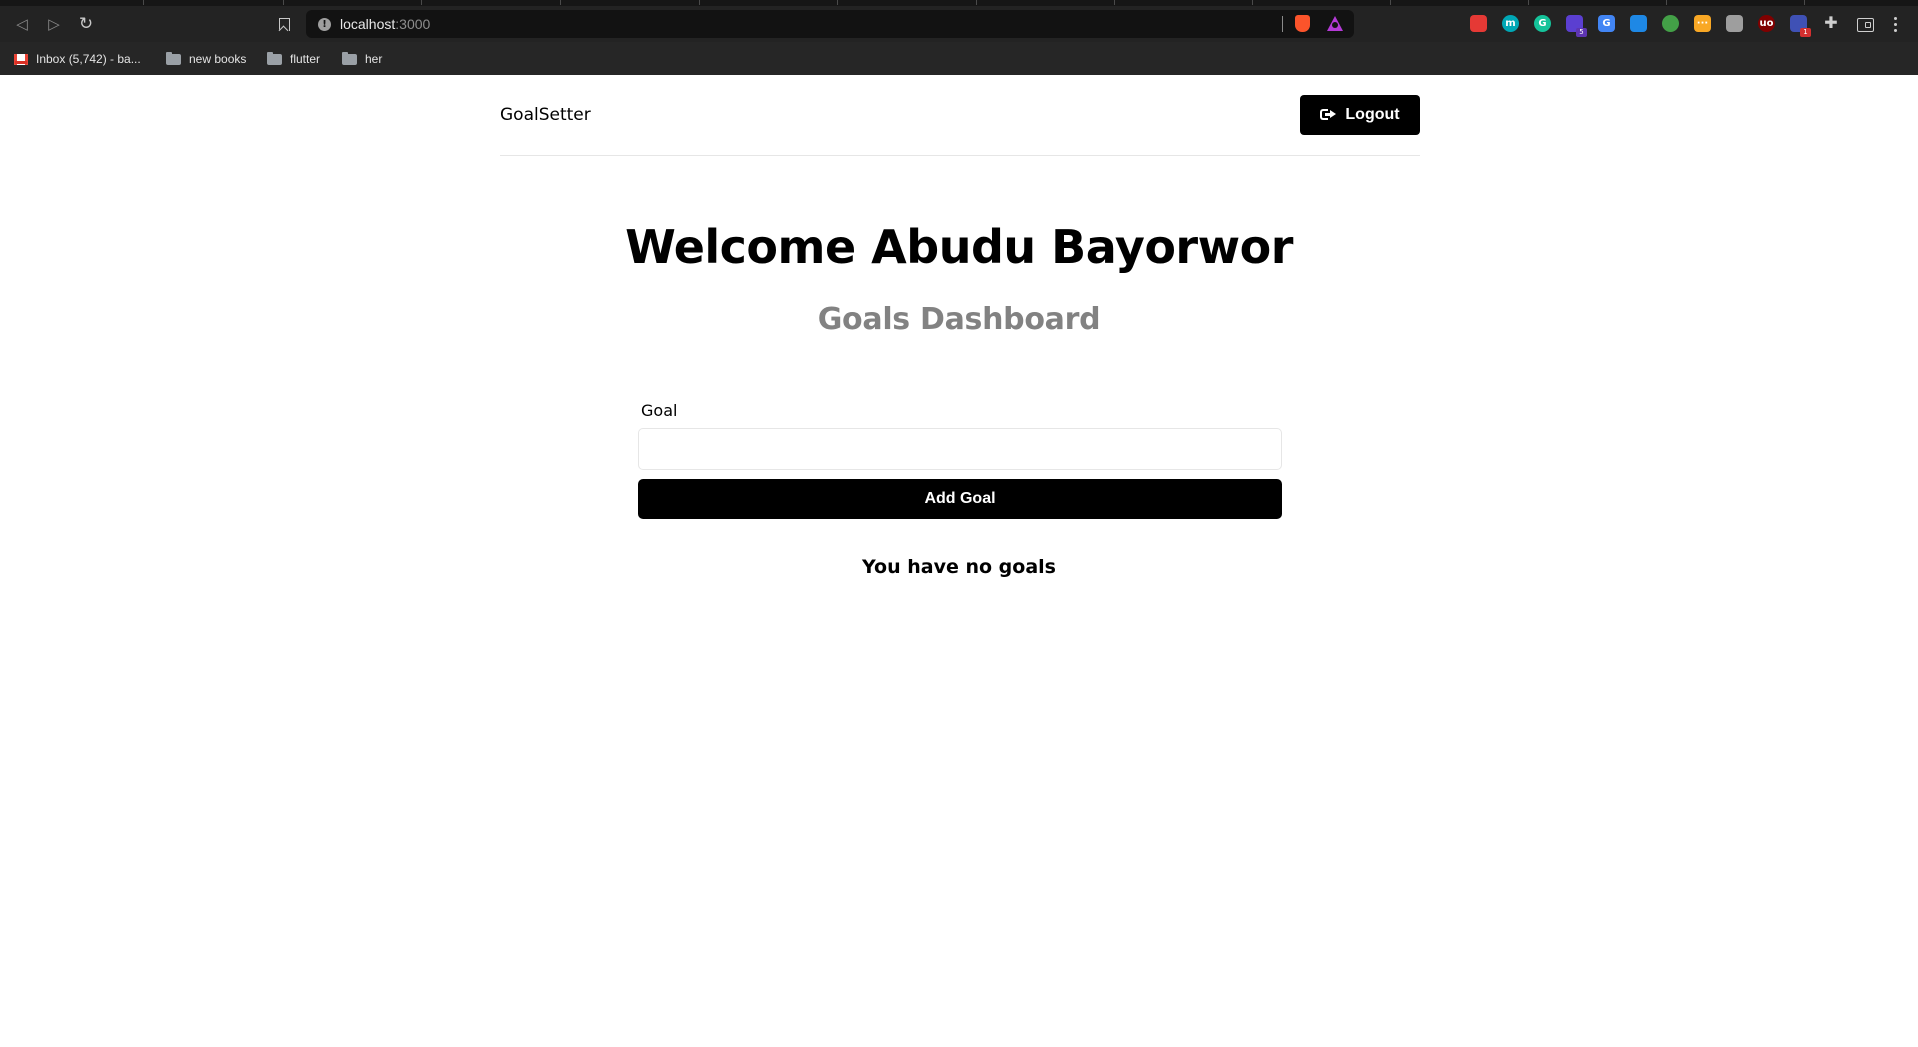 The height and width of the screenshot is (1047, 1918). What do you see at coordinates (1302, 23) in the screenshot?
I see `brave-shields-icon` at bounding box center [1302, 23].